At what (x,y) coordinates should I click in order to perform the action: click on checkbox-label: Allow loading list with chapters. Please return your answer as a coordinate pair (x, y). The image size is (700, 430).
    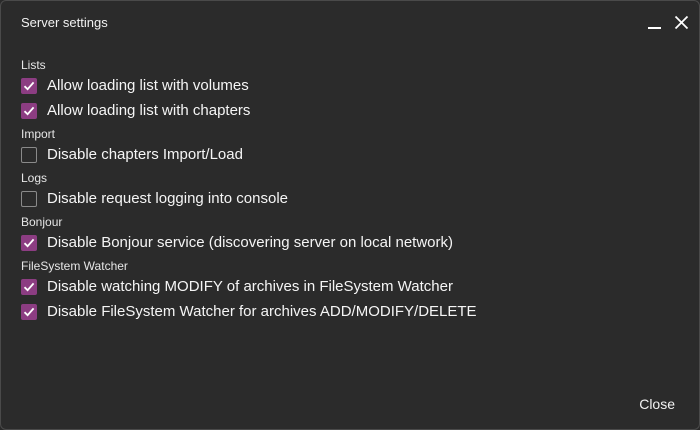
    Looking at the image, I should click on (149, 110).